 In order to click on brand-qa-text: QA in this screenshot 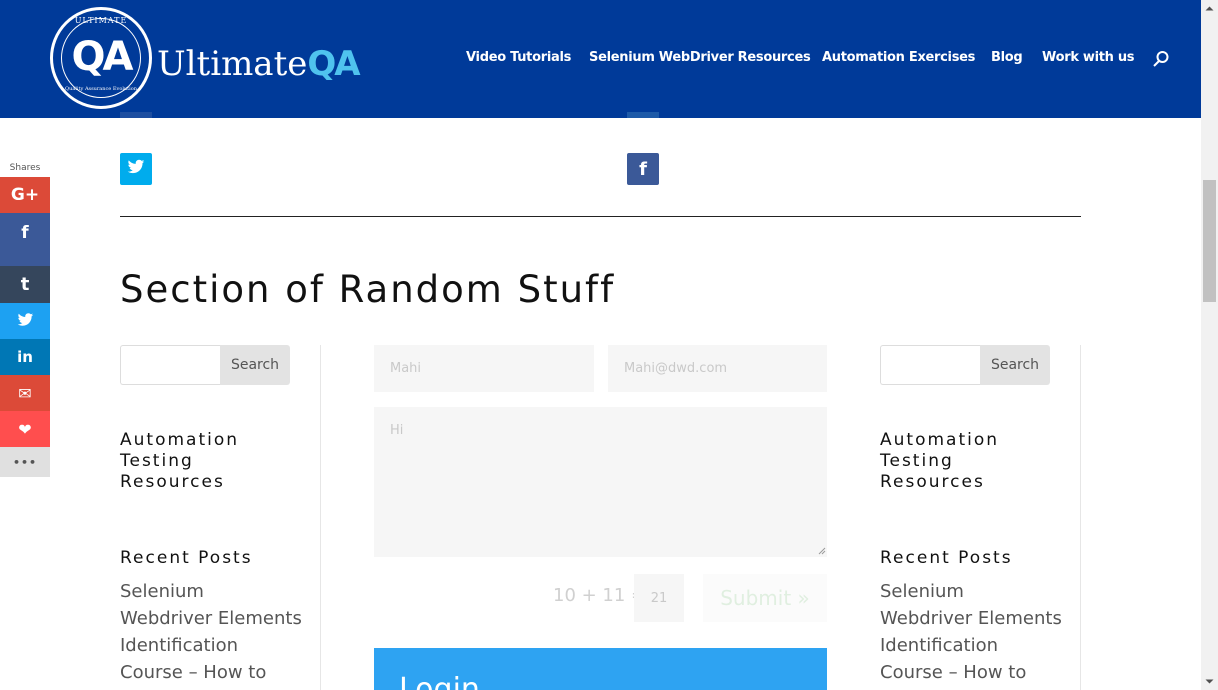, I will do `click(333, 64)`.